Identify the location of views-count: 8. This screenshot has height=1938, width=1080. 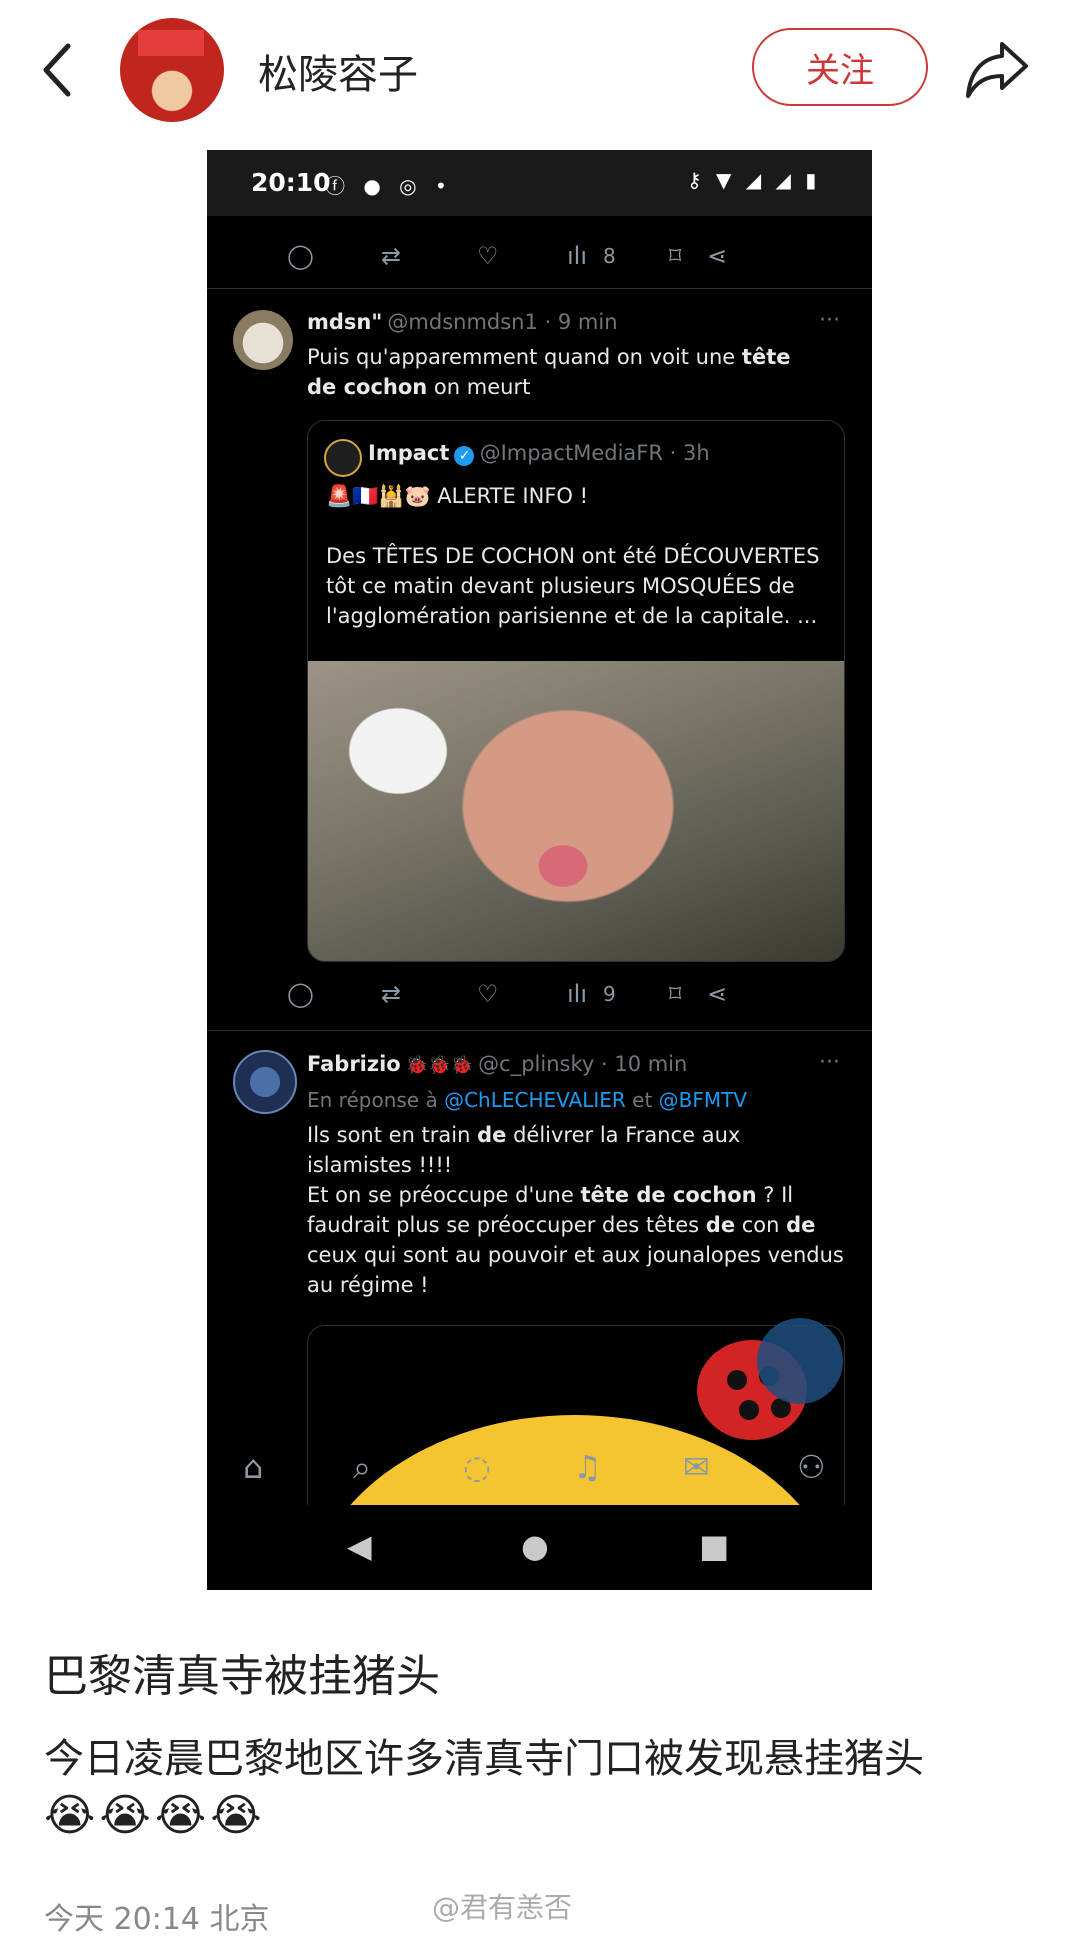
(609, 256).